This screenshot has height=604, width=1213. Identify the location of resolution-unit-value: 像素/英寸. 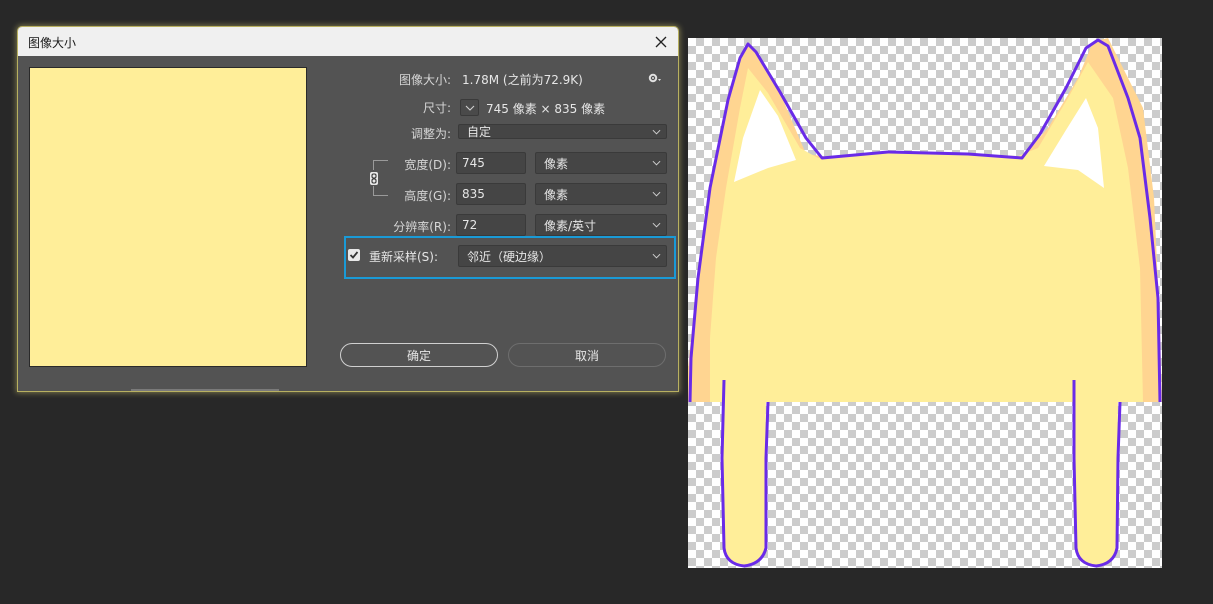
(570, 225).